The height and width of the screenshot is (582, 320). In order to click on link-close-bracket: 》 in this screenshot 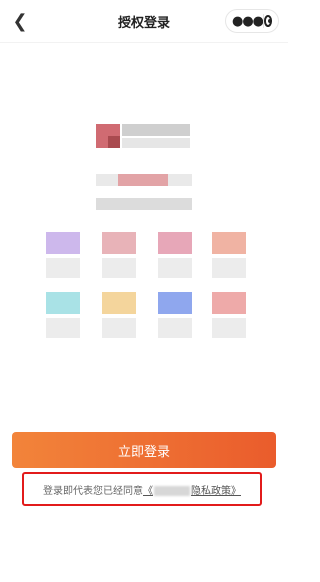, I will do `click(236, 491)`.